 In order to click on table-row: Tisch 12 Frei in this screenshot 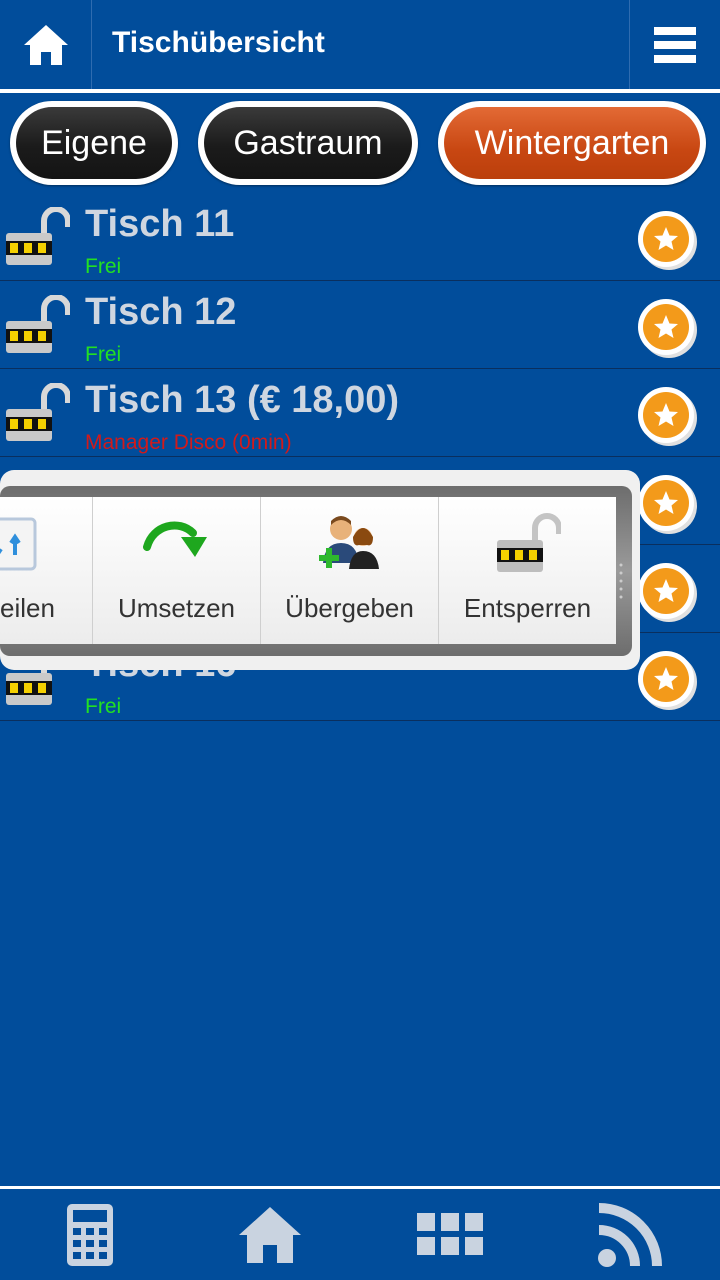, I will do `click(360, 325)`.